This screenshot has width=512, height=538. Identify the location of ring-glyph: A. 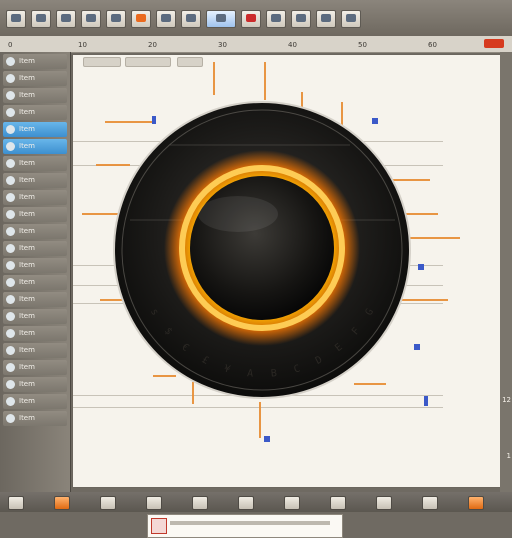
(250, 374).